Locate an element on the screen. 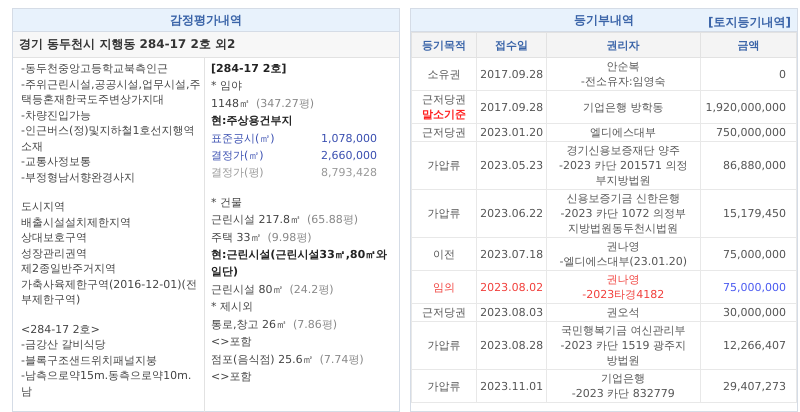 This screenshot has width=800, height=412. amount-cell: 0 is located at coordinates (748, 74).